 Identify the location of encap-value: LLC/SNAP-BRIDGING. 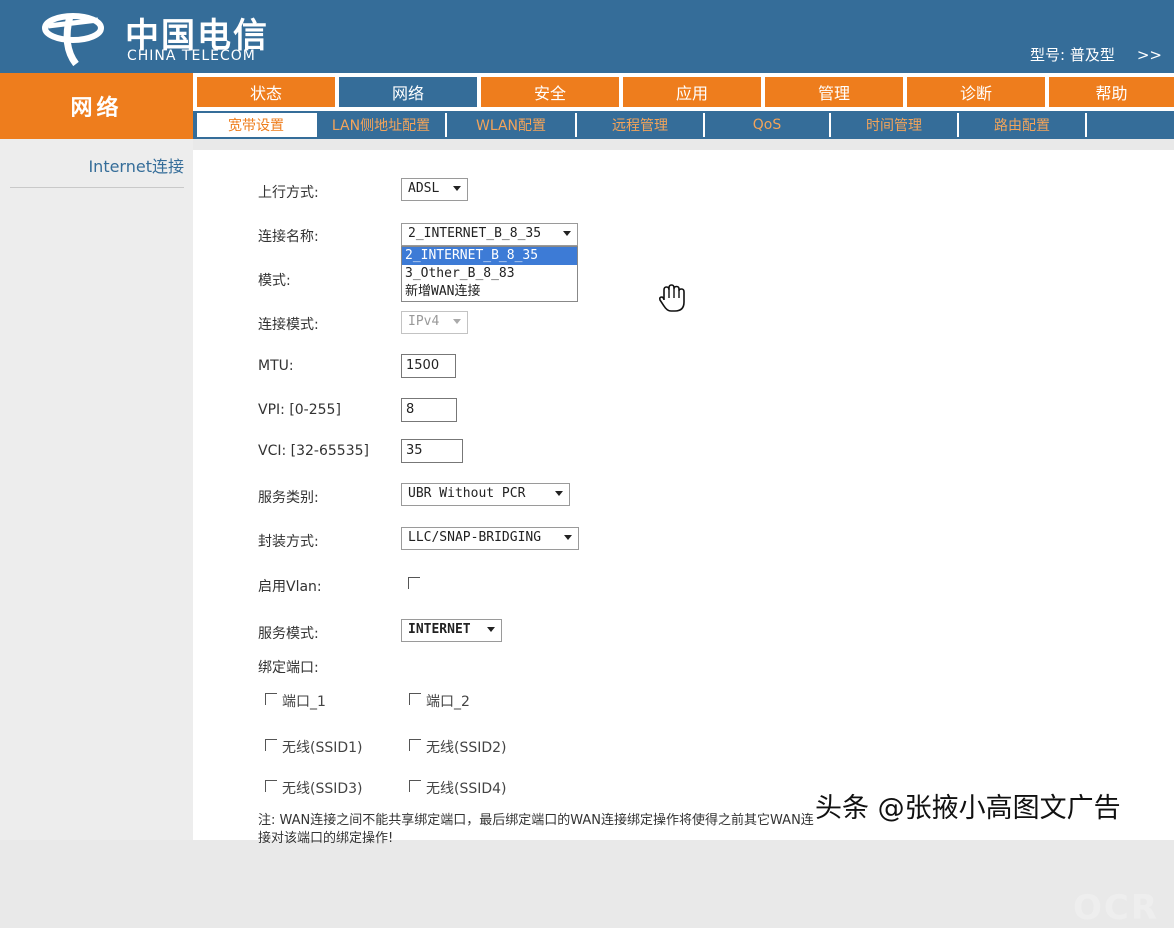
(475, 537).